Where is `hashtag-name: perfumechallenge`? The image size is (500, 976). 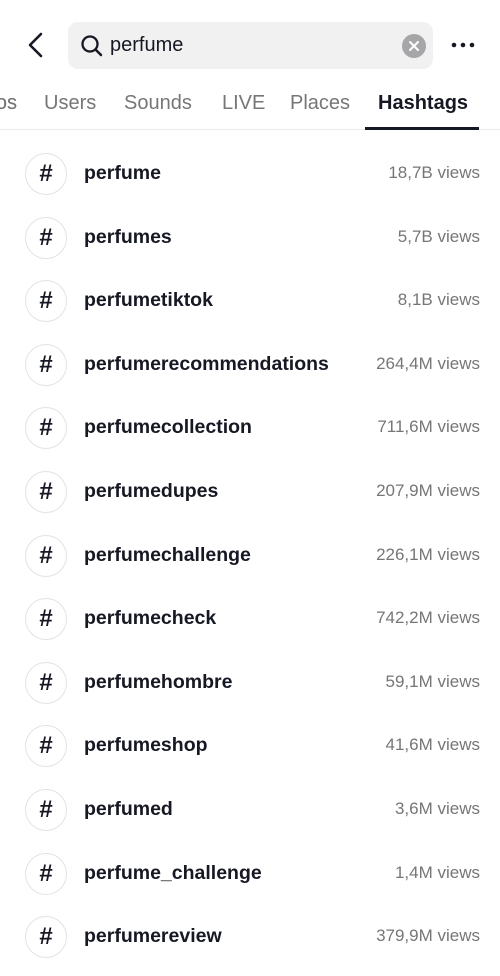 hashtag-name: perfumechallenge is located at coordinates (167, 554).